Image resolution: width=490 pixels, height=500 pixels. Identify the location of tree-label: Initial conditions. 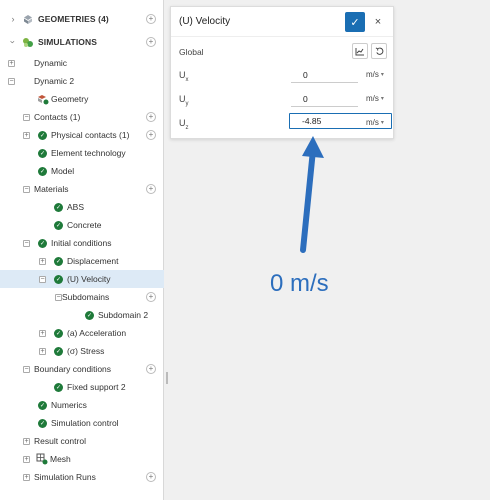
(81, 243).